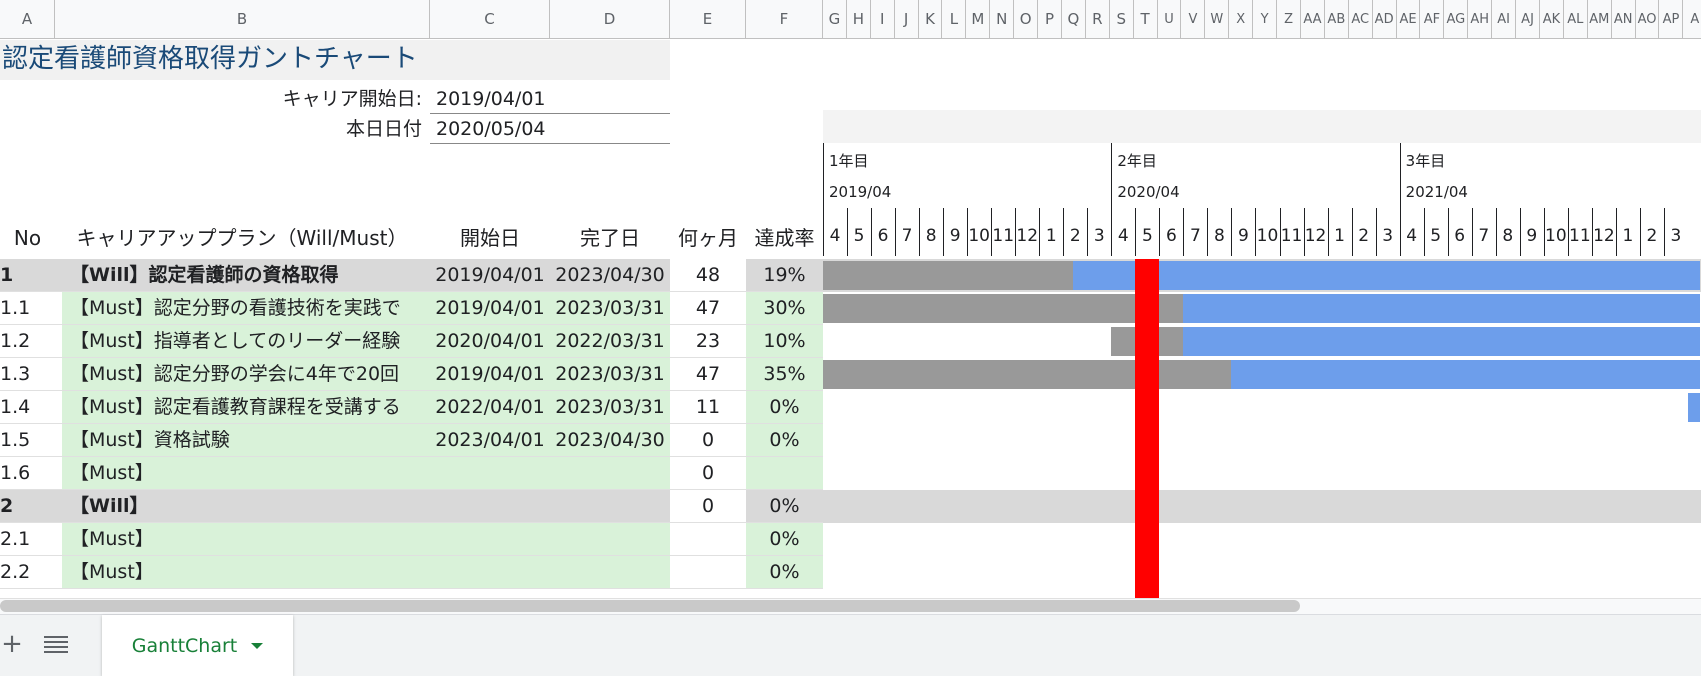  I want to click on row-no: 1.3, so click(27, 374).